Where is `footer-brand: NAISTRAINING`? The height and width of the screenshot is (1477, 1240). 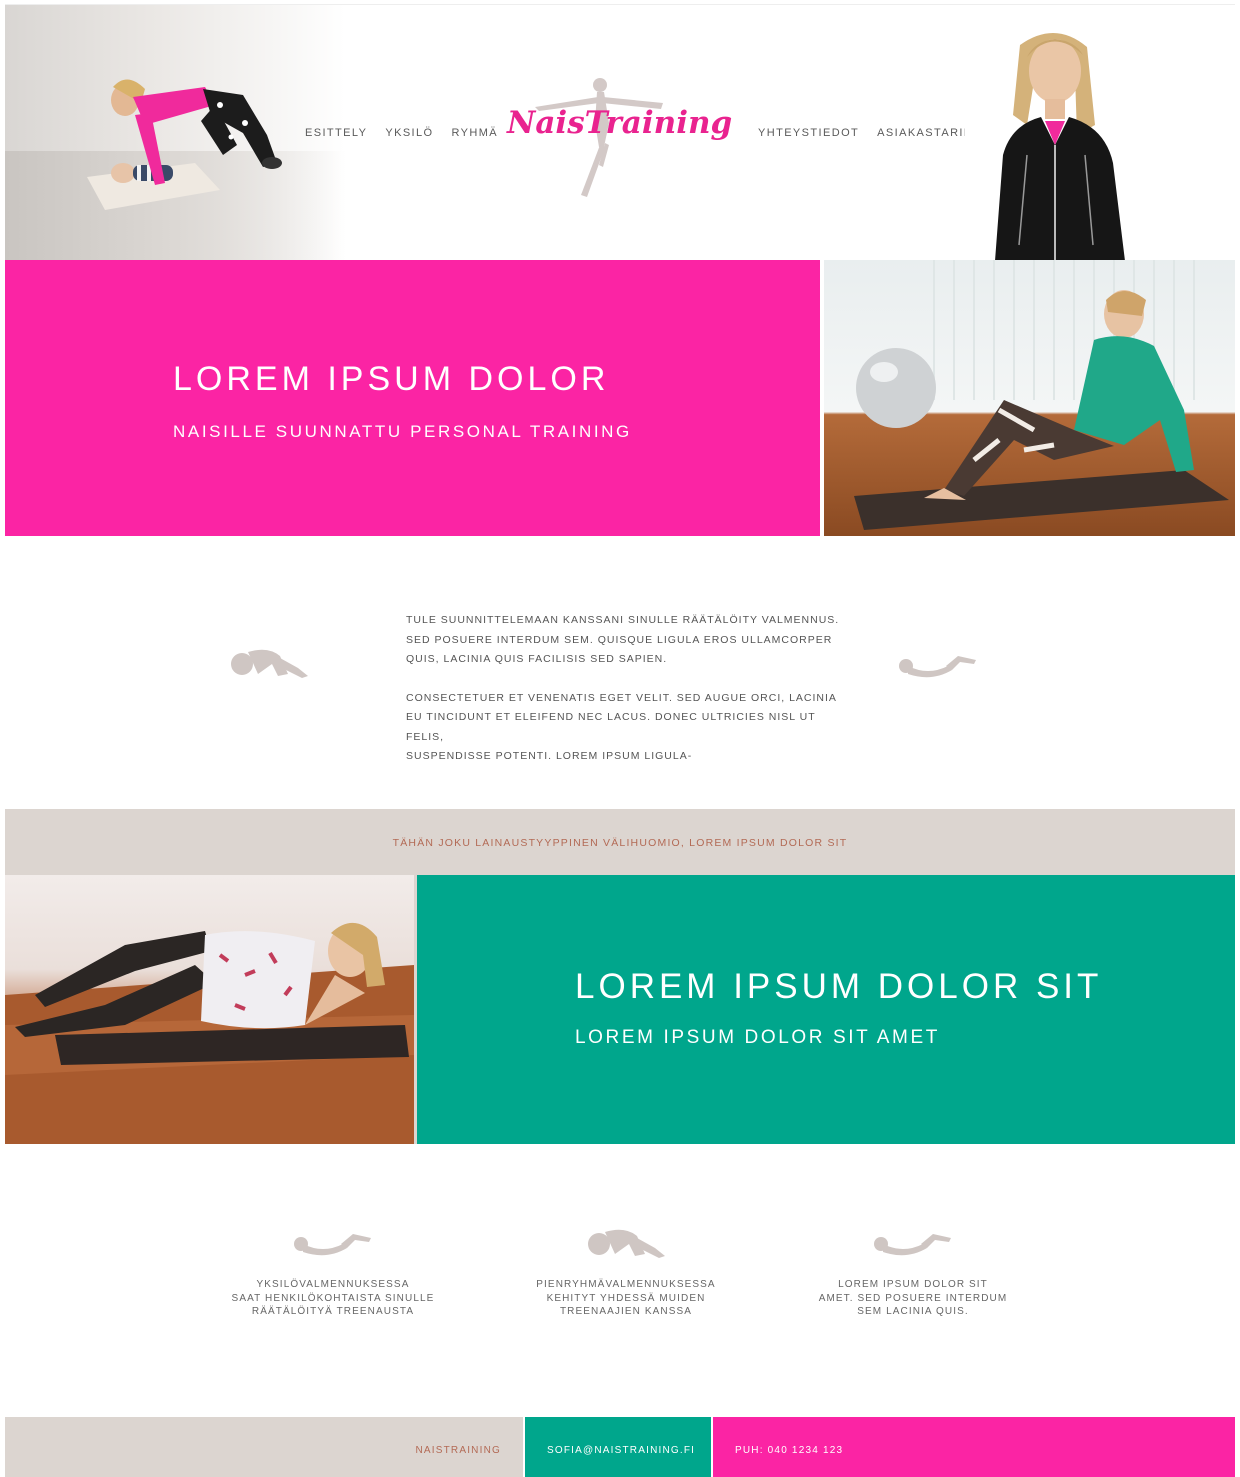
footer-brand: NAISTRAINING is located at coordinates (264, 1447).